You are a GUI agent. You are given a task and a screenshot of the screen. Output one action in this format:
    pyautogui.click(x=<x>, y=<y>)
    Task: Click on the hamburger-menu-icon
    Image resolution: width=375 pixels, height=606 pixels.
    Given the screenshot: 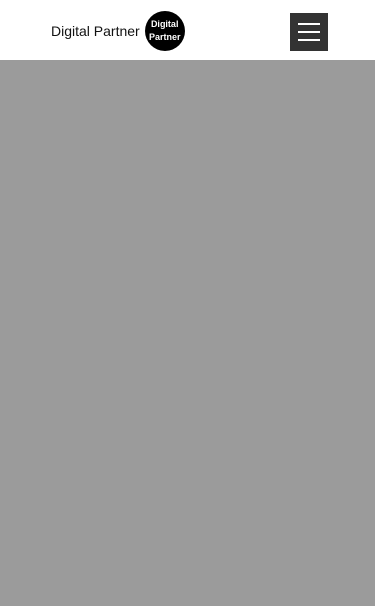 What is the action you would take?
    pyautogui.click(x=309, y=32)
    